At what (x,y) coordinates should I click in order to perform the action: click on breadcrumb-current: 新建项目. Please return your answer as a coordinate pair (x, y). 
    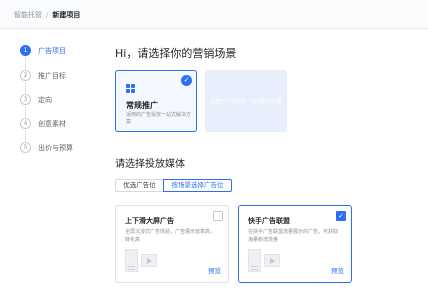
    Looking at the image, I should click on (66, 15).